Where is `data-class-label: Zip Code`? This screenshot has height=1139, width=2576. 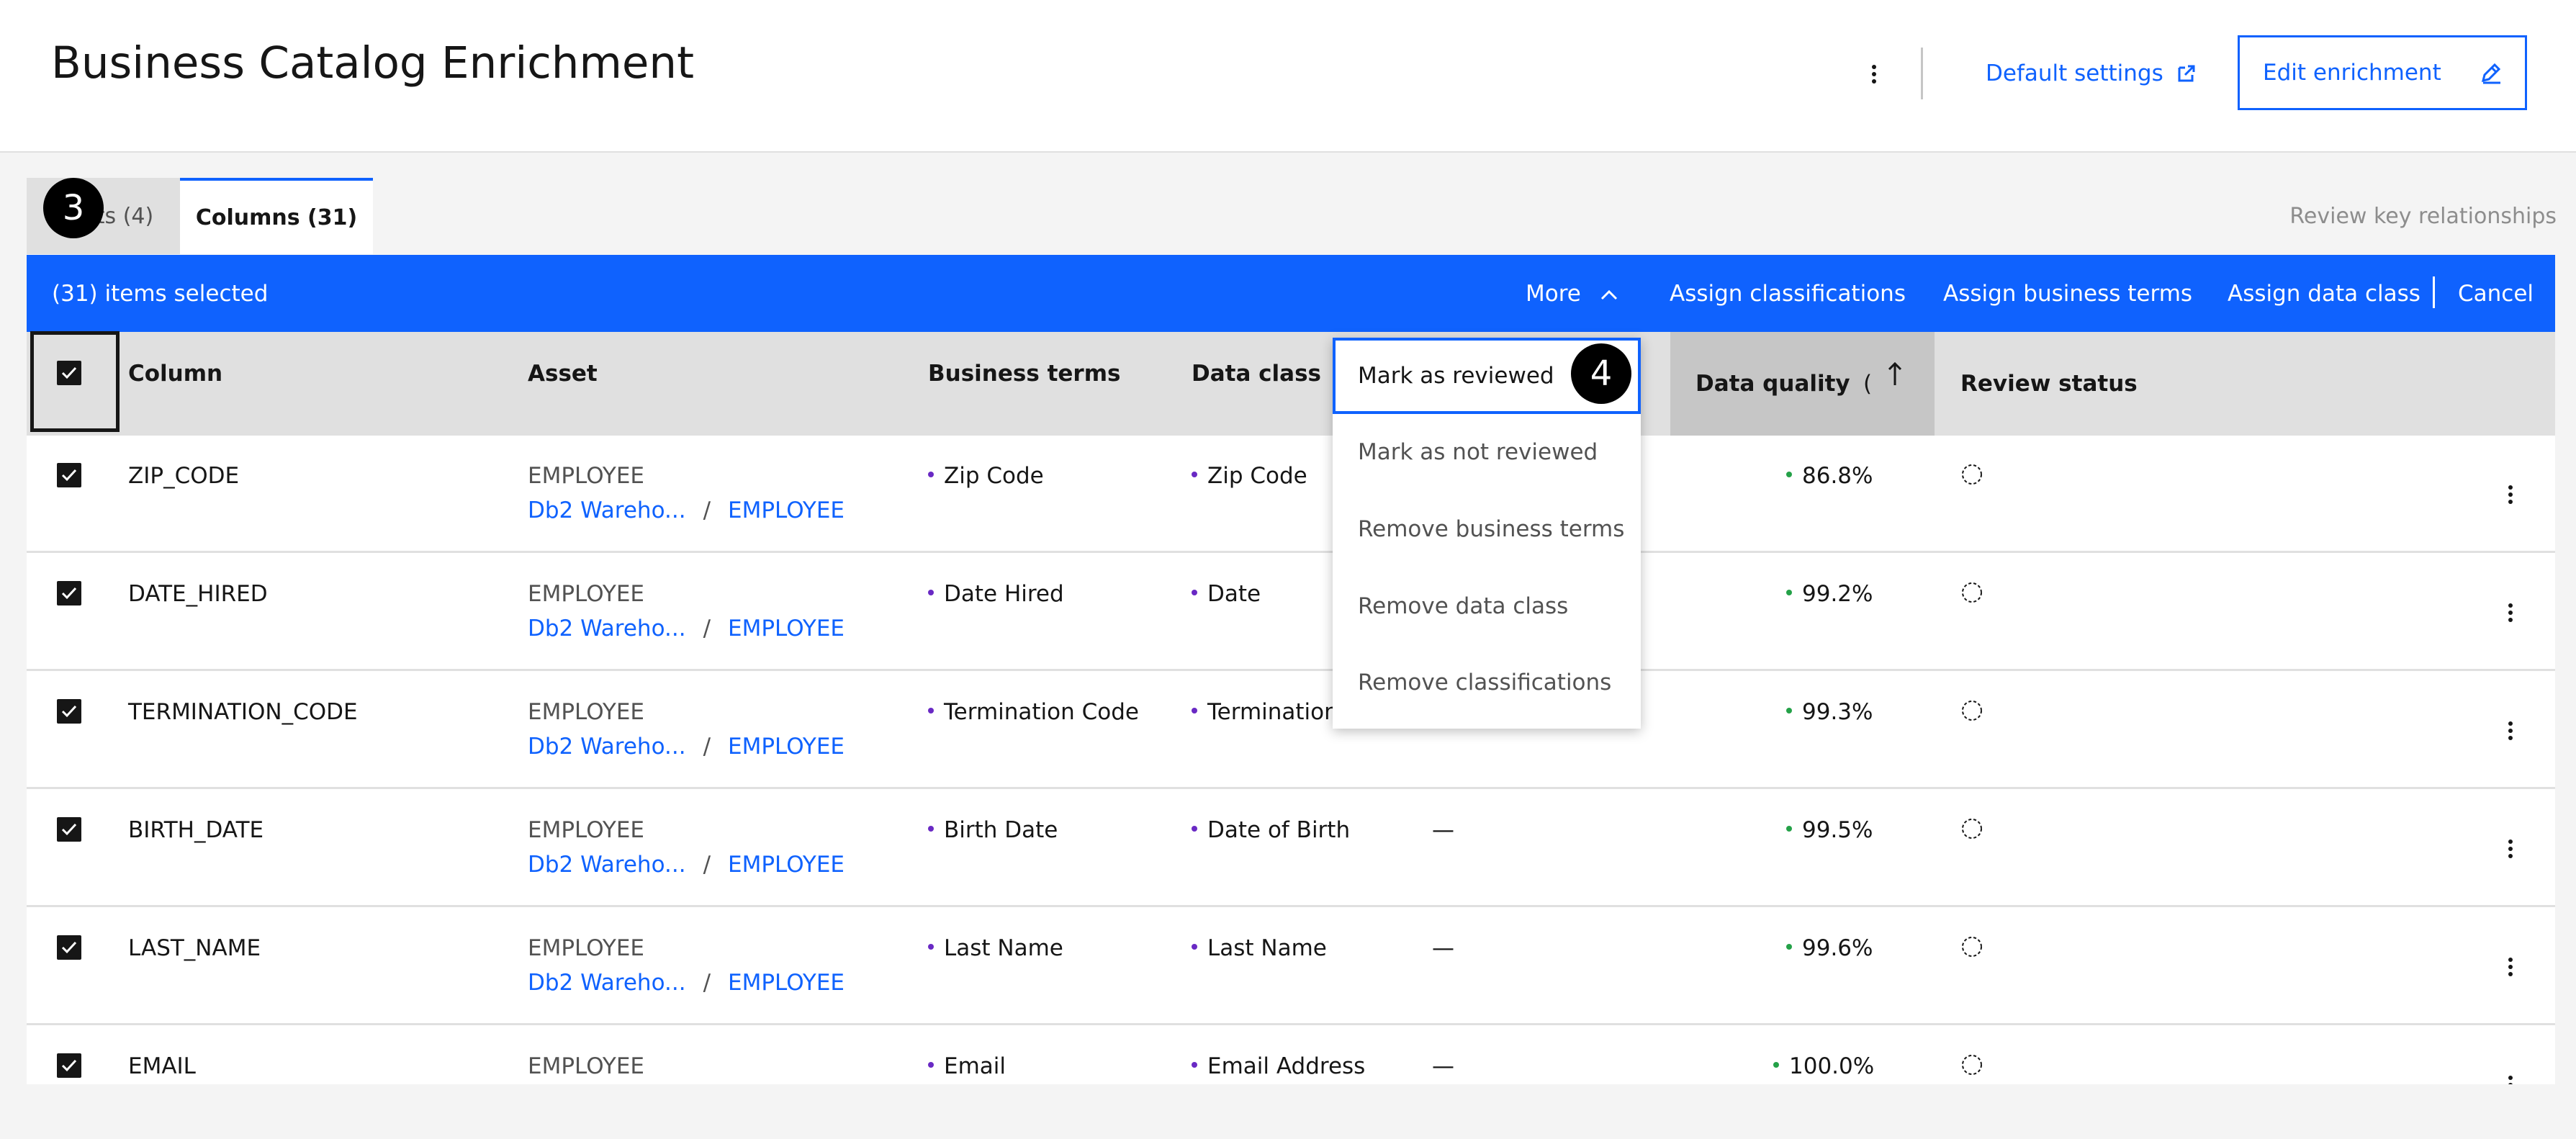 data-class-label: Zip Code is located at coordinates (1257, 476).